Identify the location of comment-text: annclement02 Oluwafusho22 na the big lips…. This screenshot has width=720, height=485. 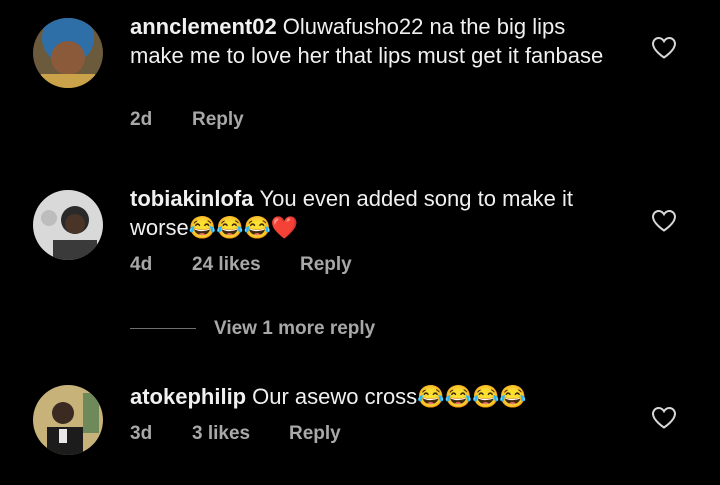
(375, 41).